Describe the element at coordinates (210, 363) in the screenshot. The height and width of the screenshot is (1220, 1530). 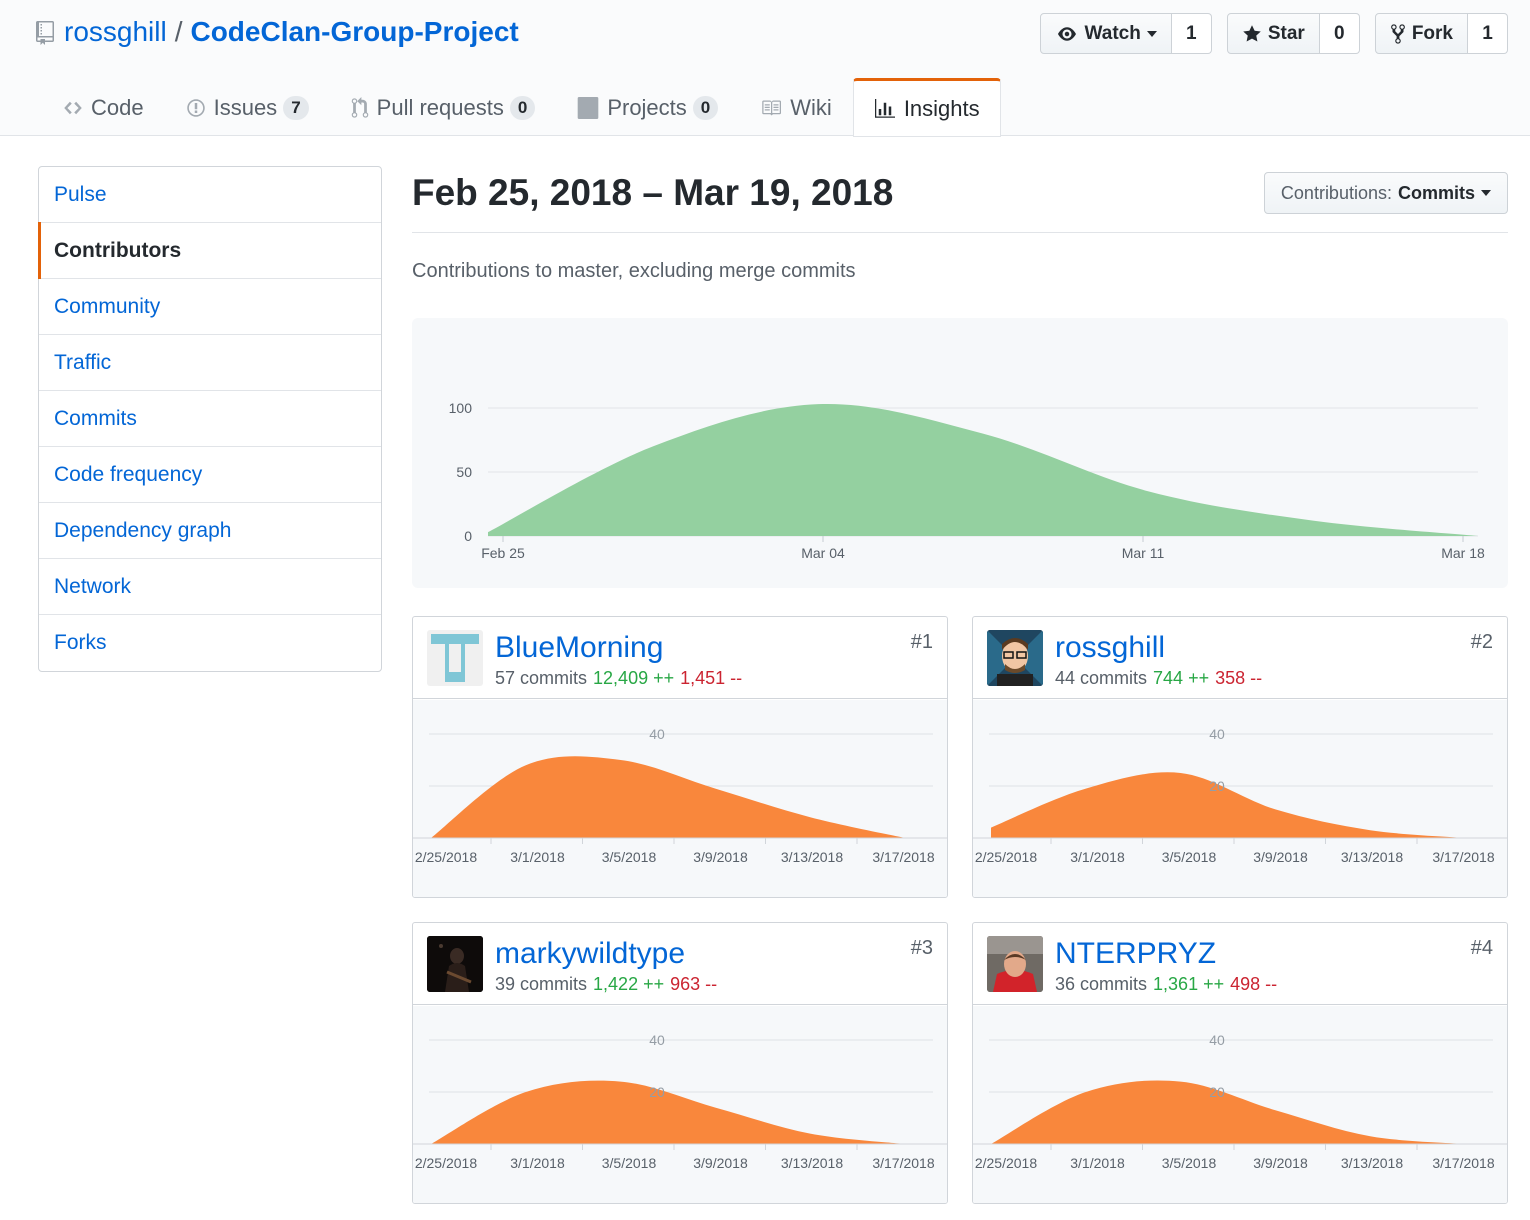
I see `sidebar-item-traffic: Traffic` at that location.